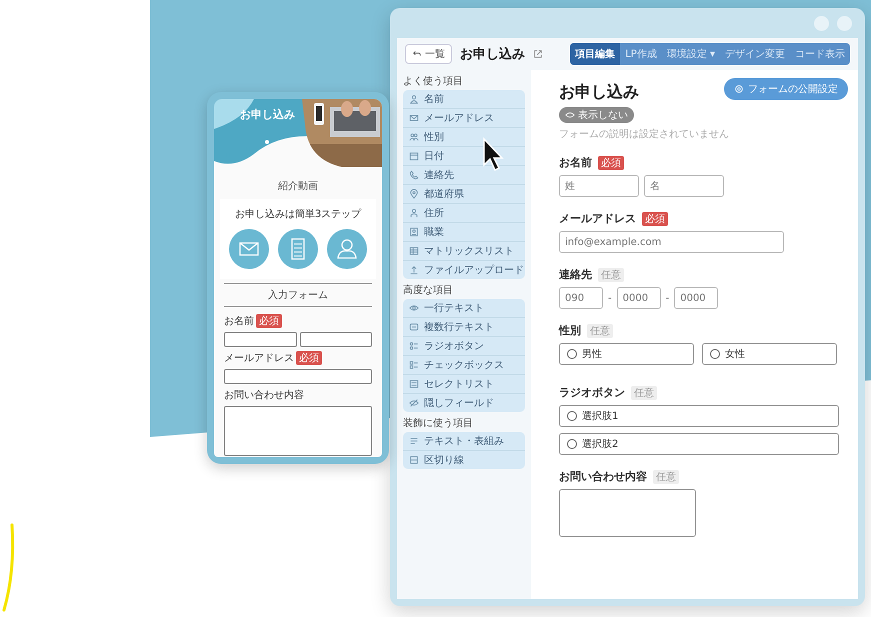 This screenshot has height=617, width=871. I want to click on palette-item: 住所, so click(464, 213).